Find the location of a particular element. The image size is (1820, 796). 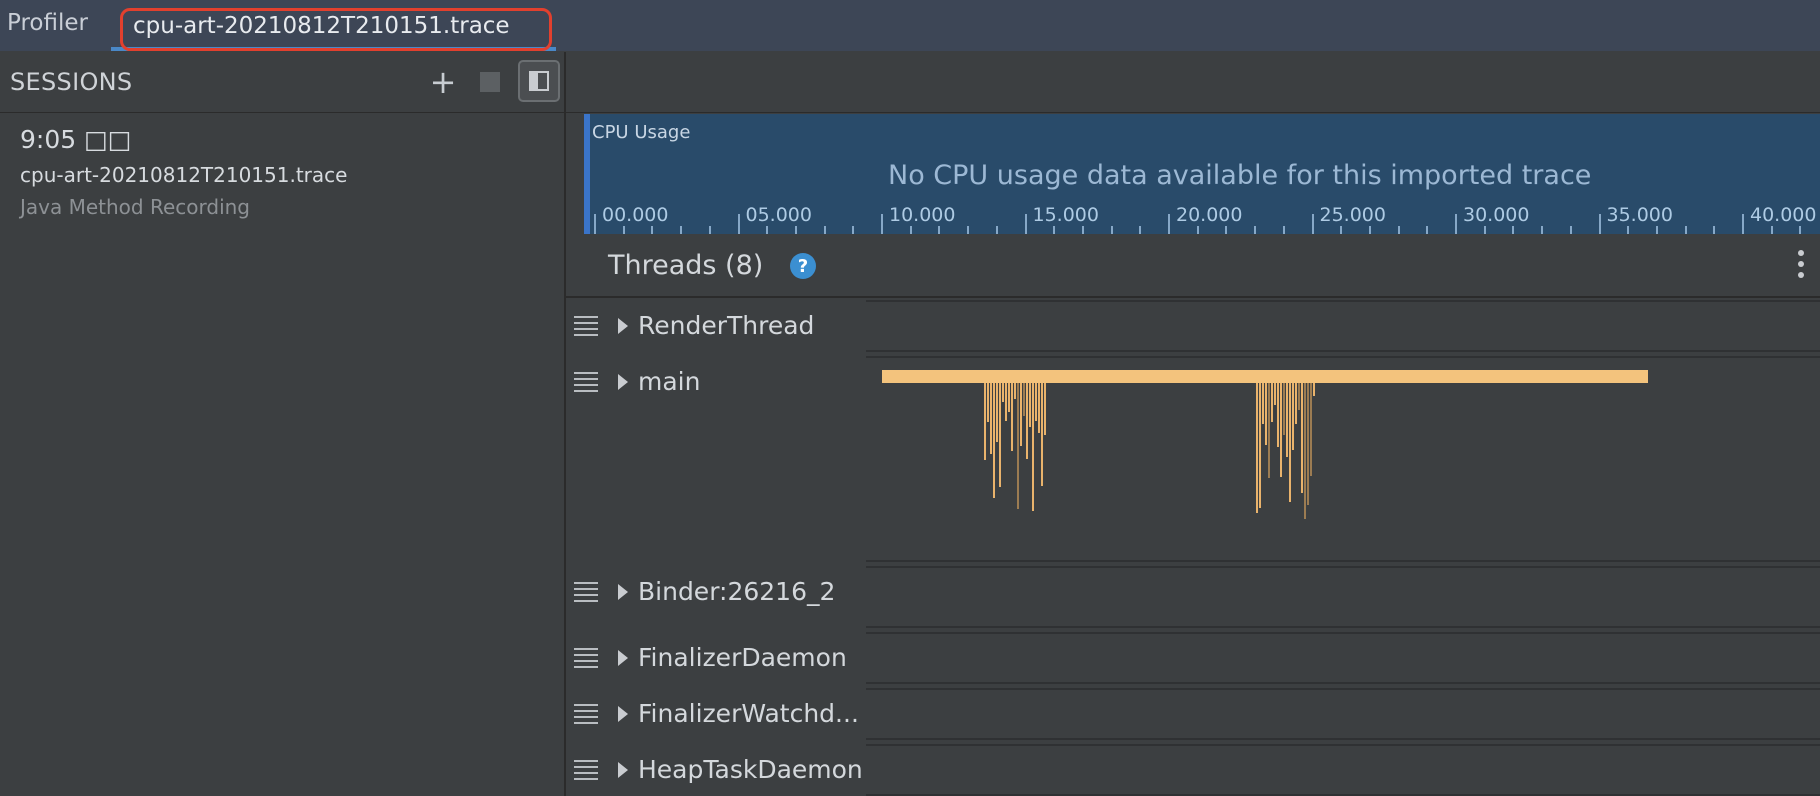

thread-name: HeapTaskDaemon is located at coordinates (750, 769).